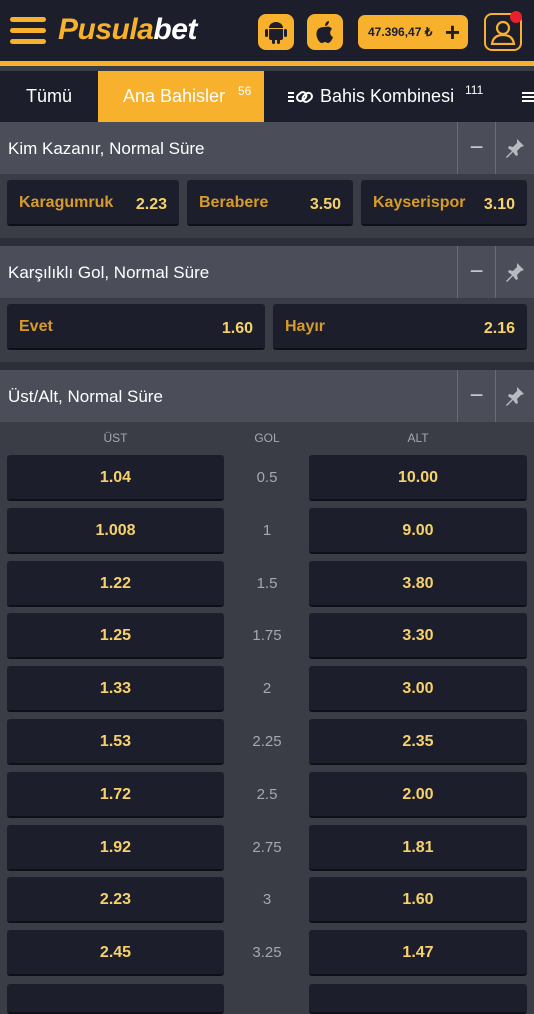  Describe the element at coordinates (300, 96) in the screenshot. I see `link-icon` at that location.